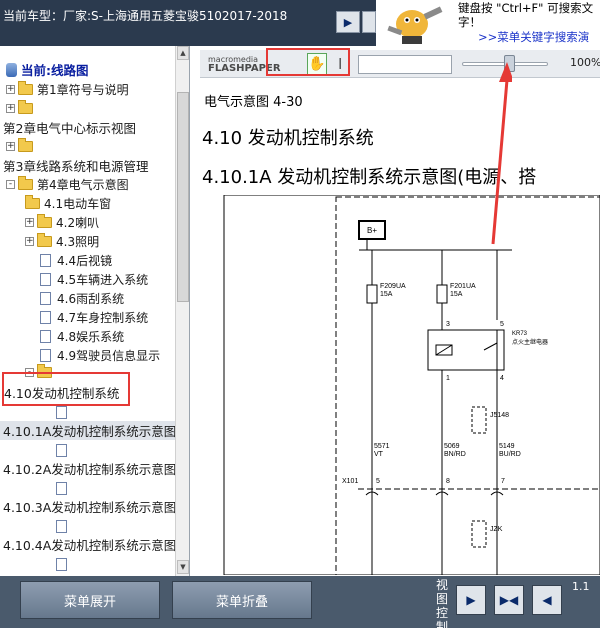  What do you see at coordinates (183, 197) in the screenshot?
I see `scroll-thumb` at bounding box center [183, 197].